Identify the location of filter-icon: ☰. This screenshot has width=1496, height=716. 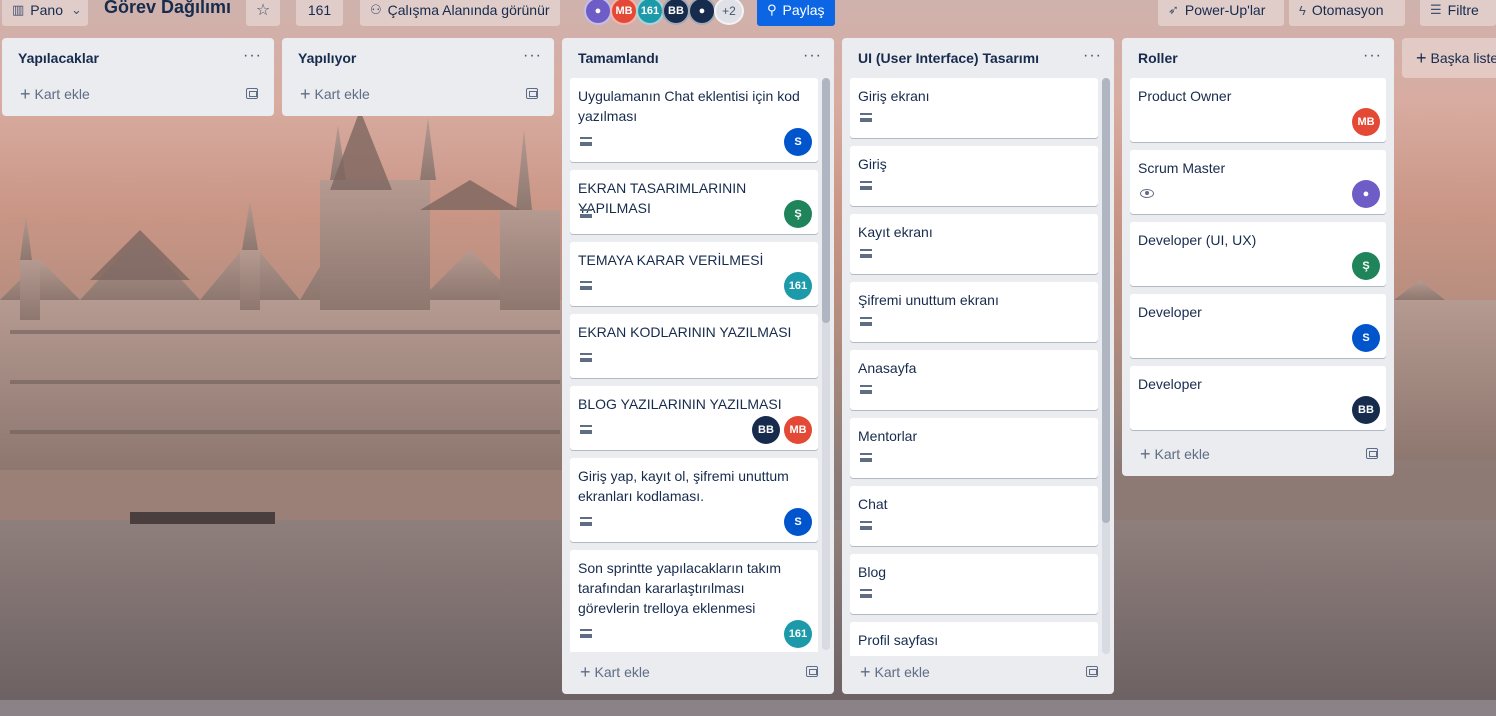
(1436, 9).